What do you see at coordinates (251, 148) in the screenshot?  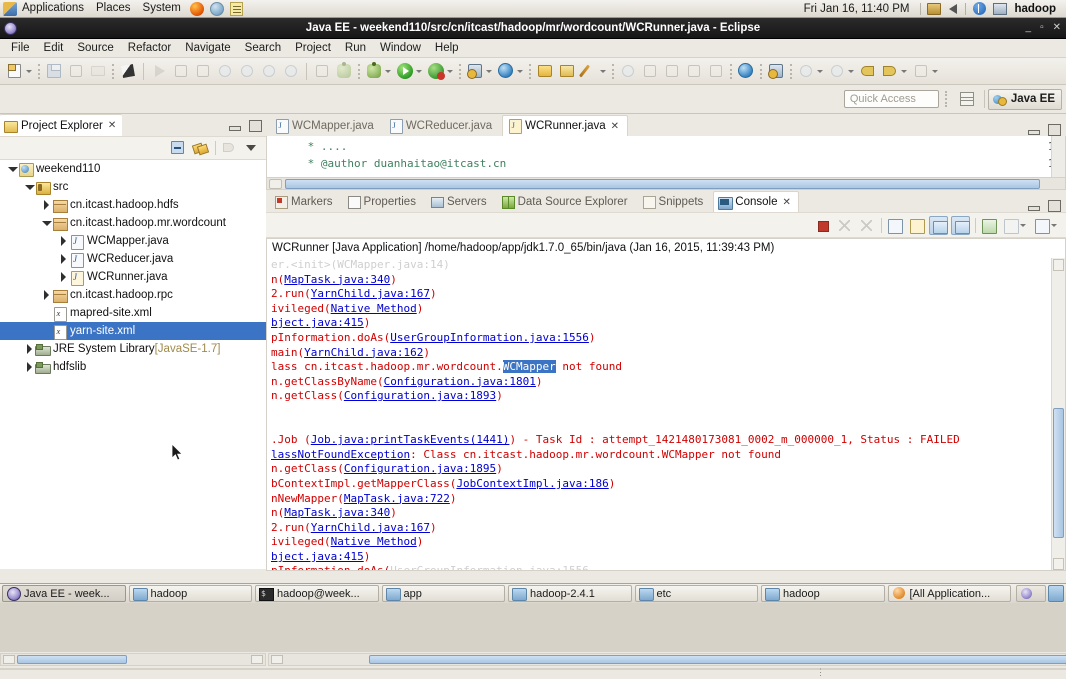 I see `view-menu-icon` at bounding box center [251, 148].